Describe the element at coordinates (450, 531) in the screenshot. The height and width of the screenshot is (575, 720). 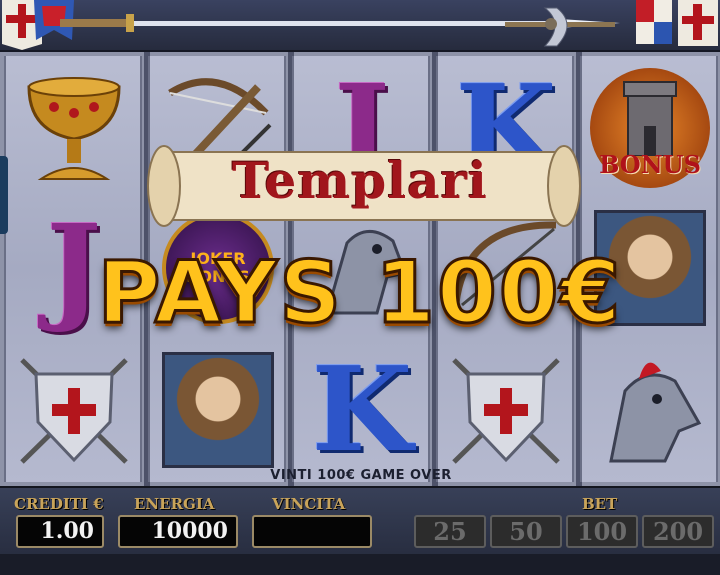
I see `bet-25-button: 25` at that location.